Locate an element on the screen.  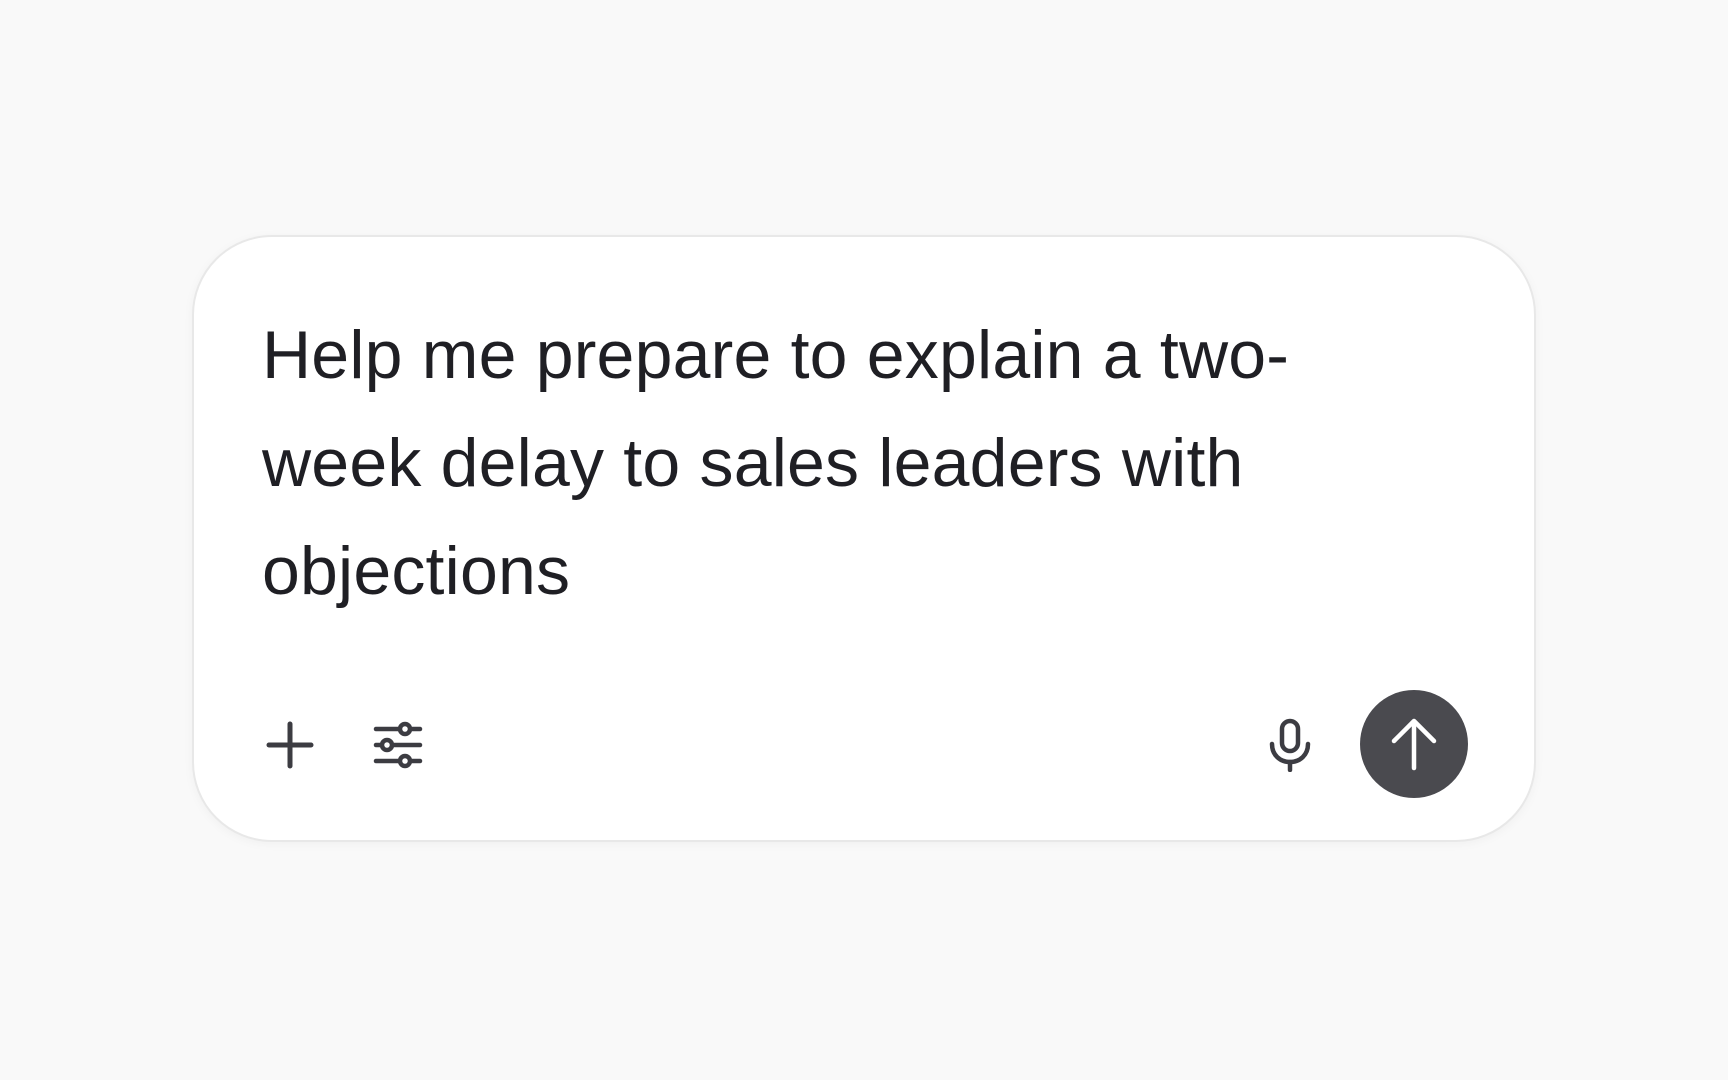
sliders-icon is located at coordinates (398, 745).